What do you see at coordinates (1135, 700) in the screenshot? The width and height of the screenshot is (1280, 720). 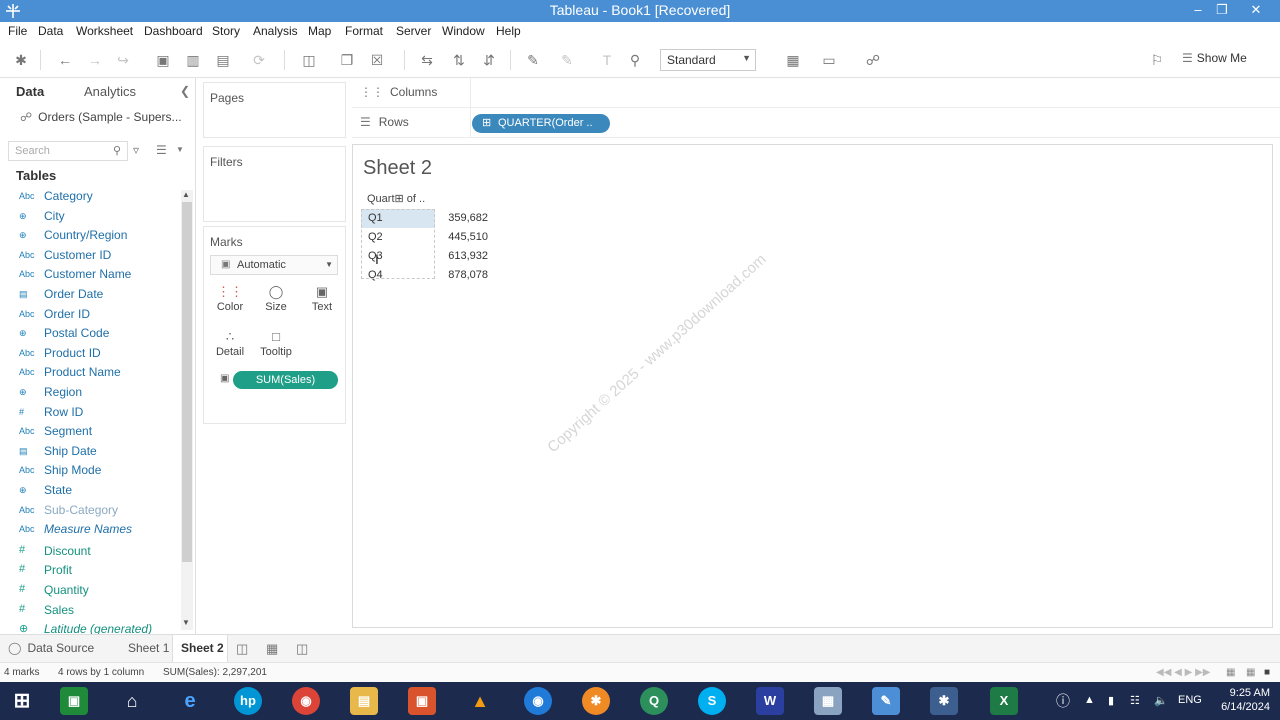 I see `network-icon: ☷` at bounding box center [1135, 700].